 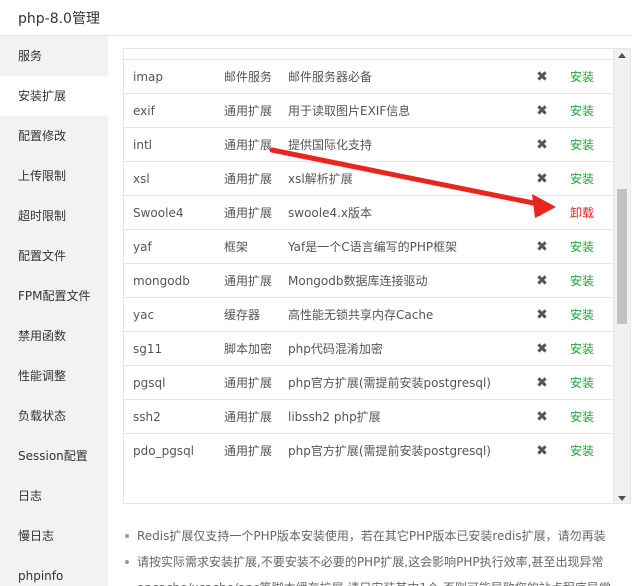 I want to click on scroll-up-arrow-icon, so click(x=622, y=55).